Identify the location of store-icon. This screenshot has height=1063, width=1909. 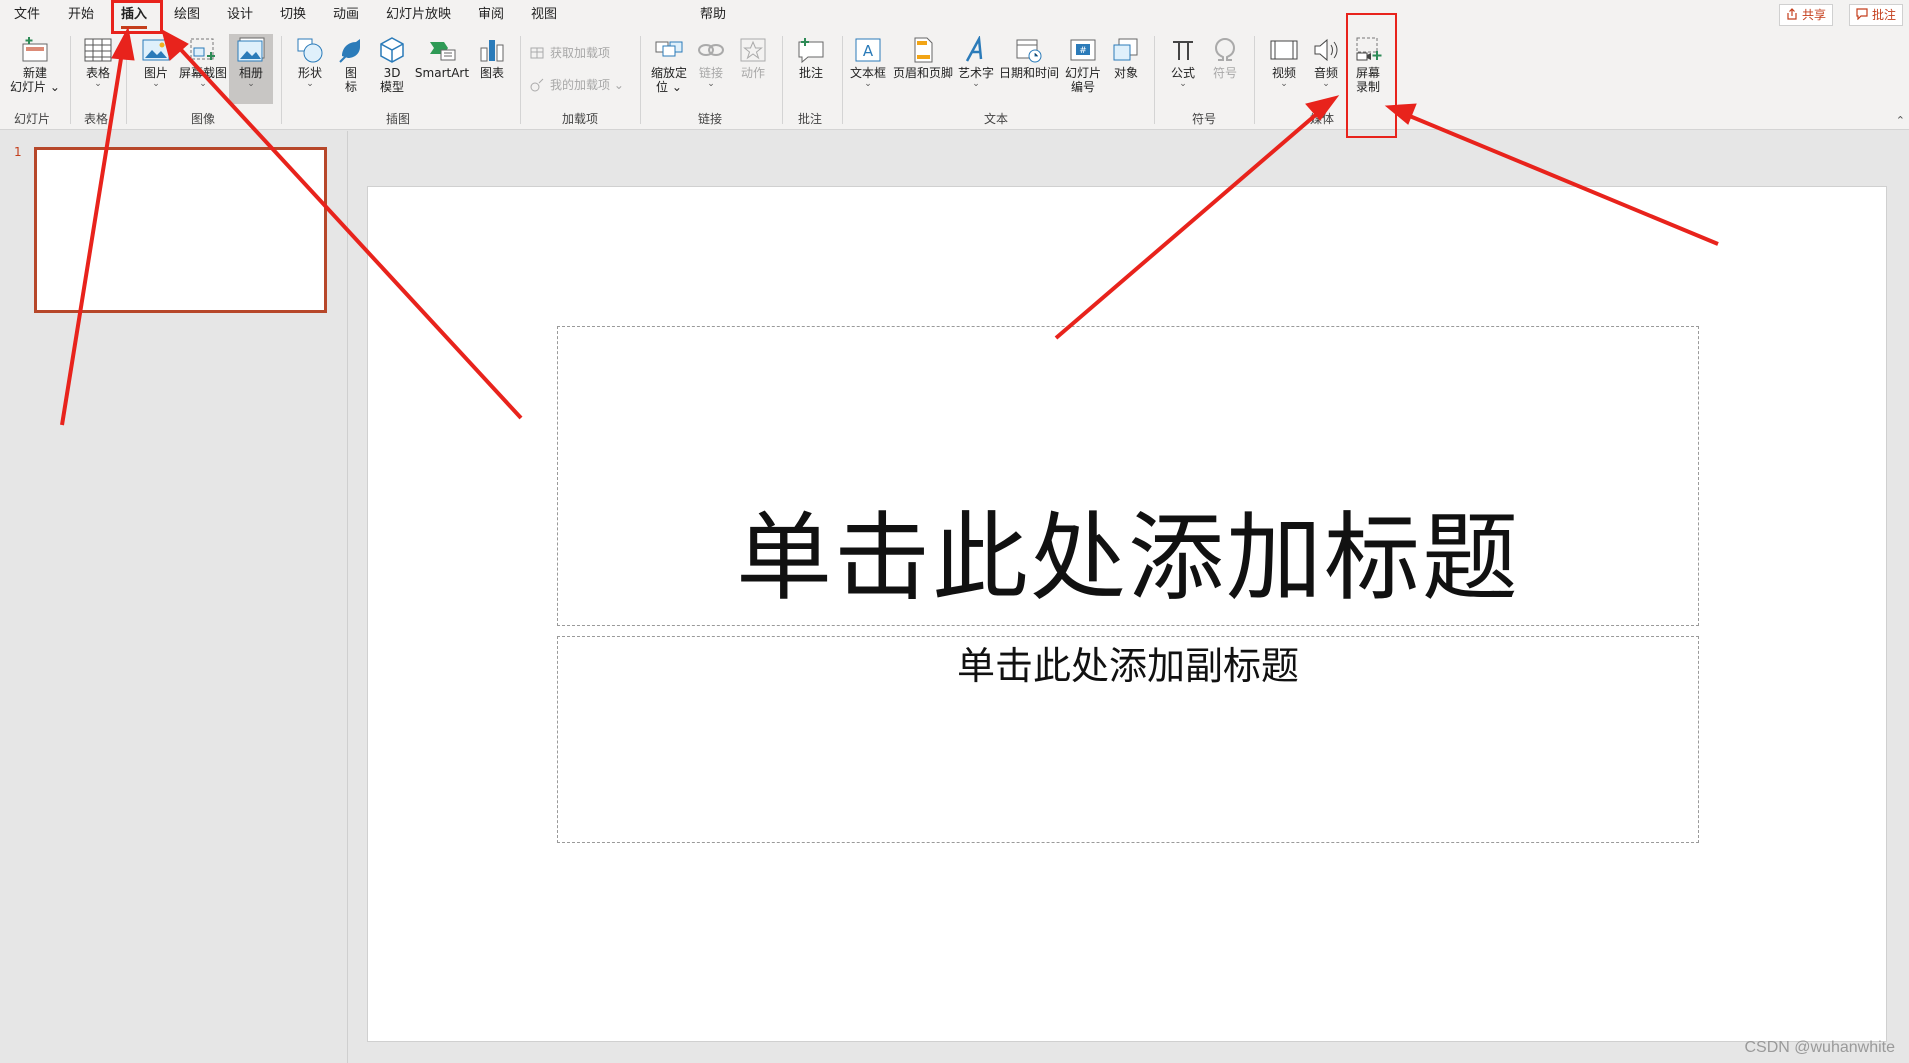
(537, 53).